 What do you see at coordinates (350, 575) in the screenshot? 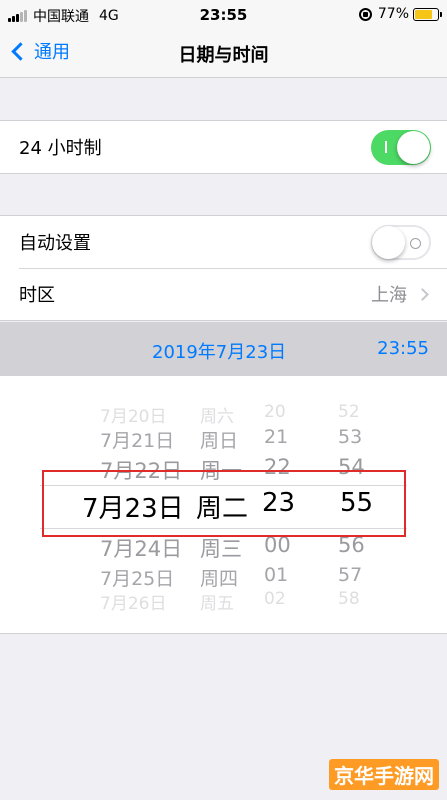
I see `picker-minute: 57` at bounding box center [350, 575].